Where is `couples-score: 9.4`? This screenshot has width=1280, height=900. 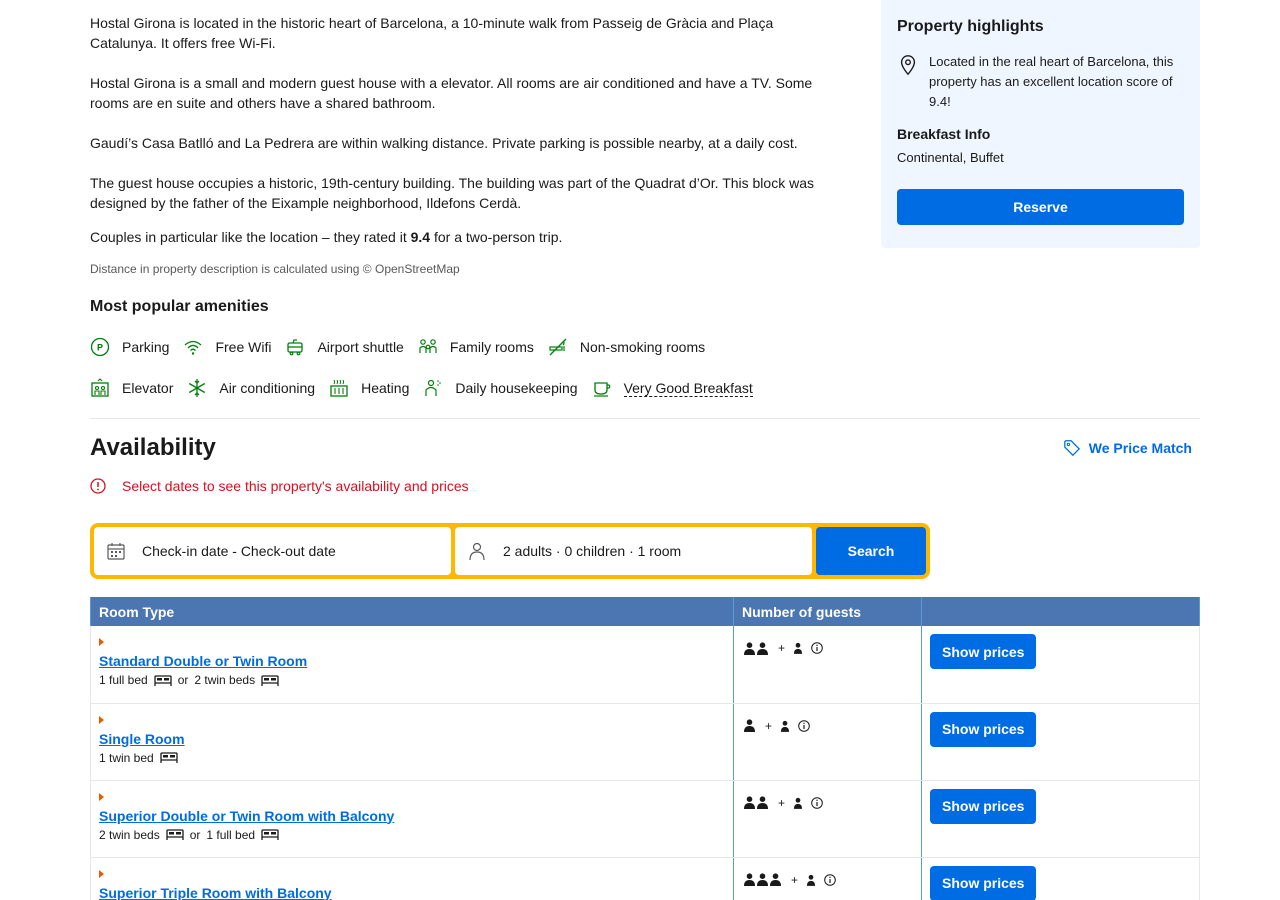
couples-score: 9.4 is located at coordinates (420, 237).